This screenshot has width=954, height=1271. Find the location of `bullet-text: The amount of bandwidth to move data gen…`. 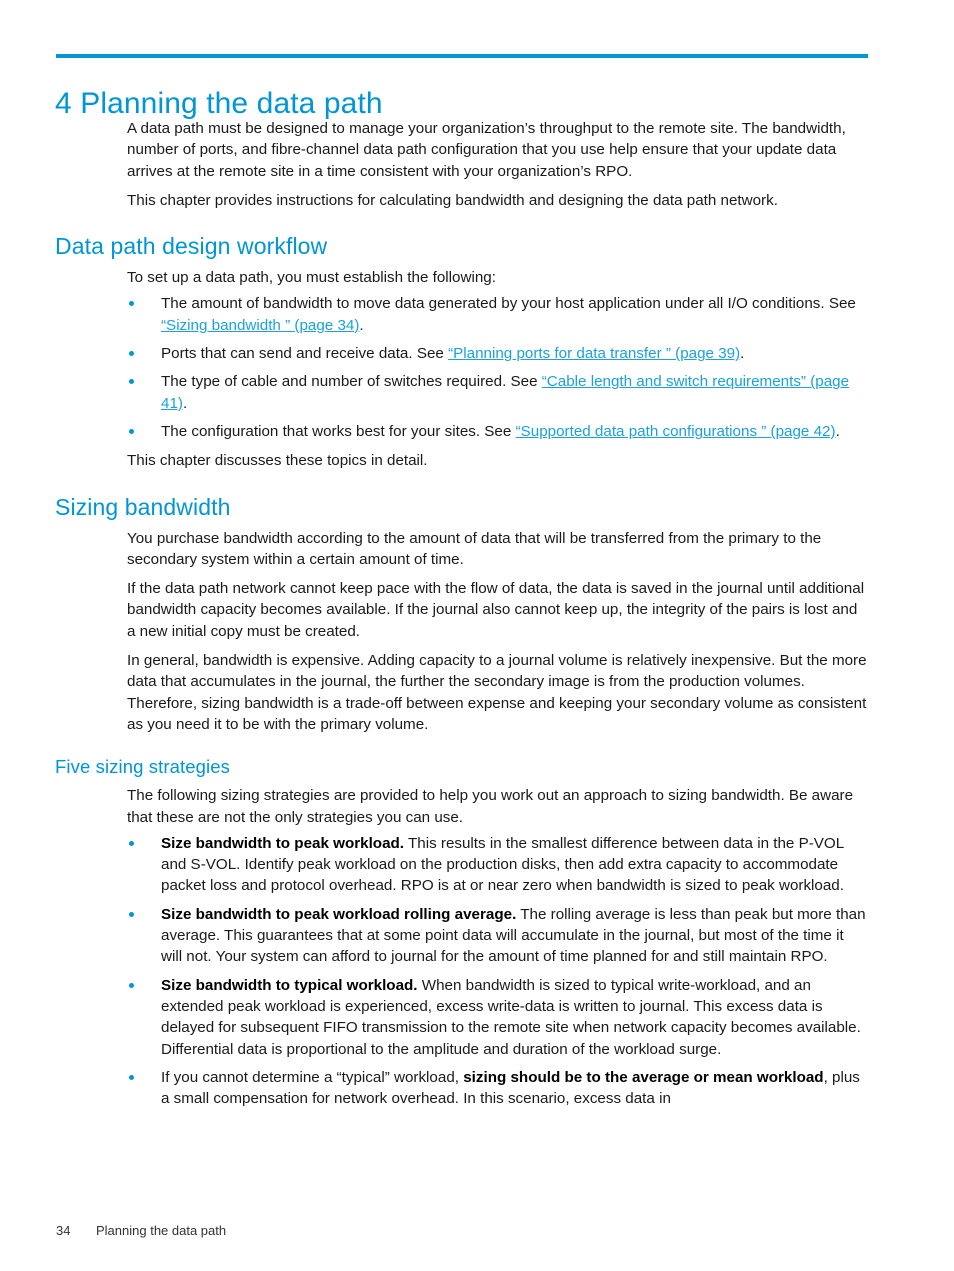

bullet-text: The amount of bandwidth to move data gen… is located at coordinates (508, 304).